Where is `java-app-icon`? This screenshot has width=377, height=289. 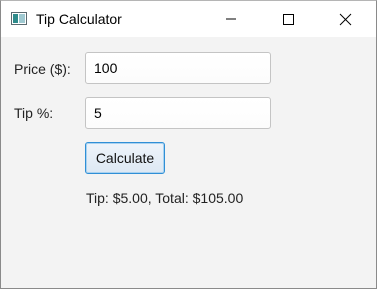 java-app-icon is located at coordinates (19, 18).